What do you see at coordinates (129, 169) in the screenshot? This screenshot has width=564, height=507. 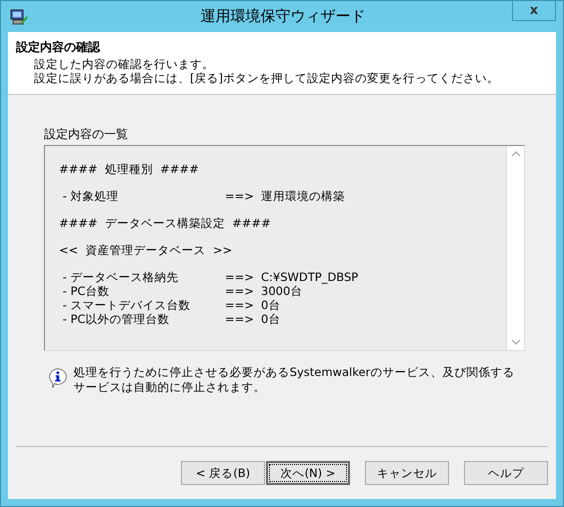 I see `section-heading: #### 処理種別 ####` at bounding box center [129, 169].